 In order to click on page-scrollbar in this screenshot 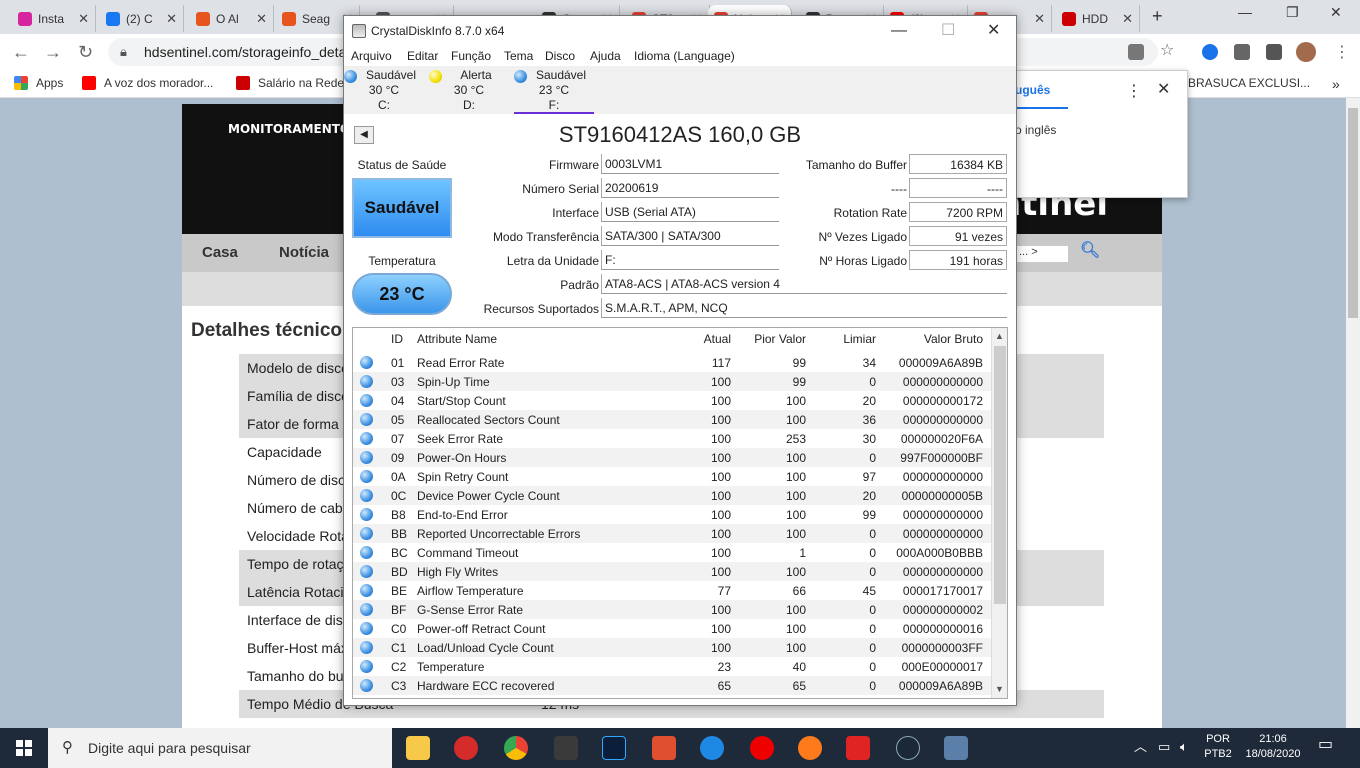, I will do `click(1353, 413)`.